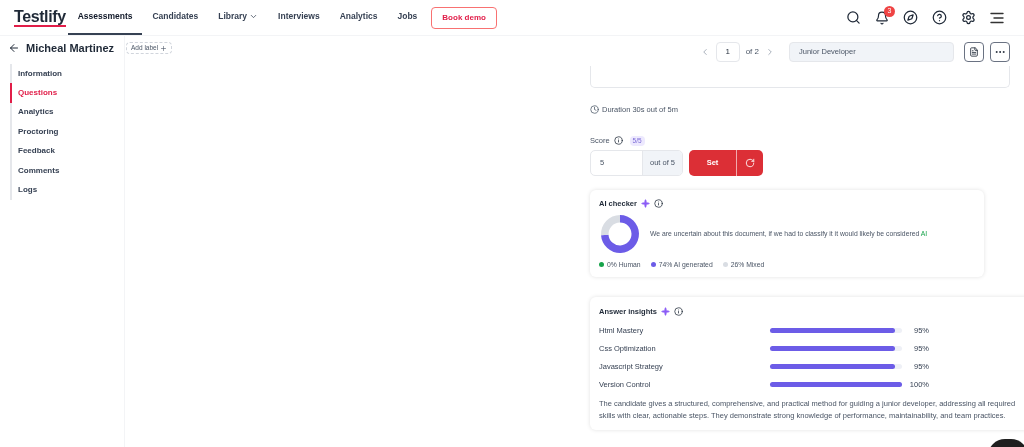 This screenshot has width=1024, height=447. What do you see at coordinates (407, 17) in the screenshot?
I see `nav-tab: Jobs` at bounding box center [407, 17].